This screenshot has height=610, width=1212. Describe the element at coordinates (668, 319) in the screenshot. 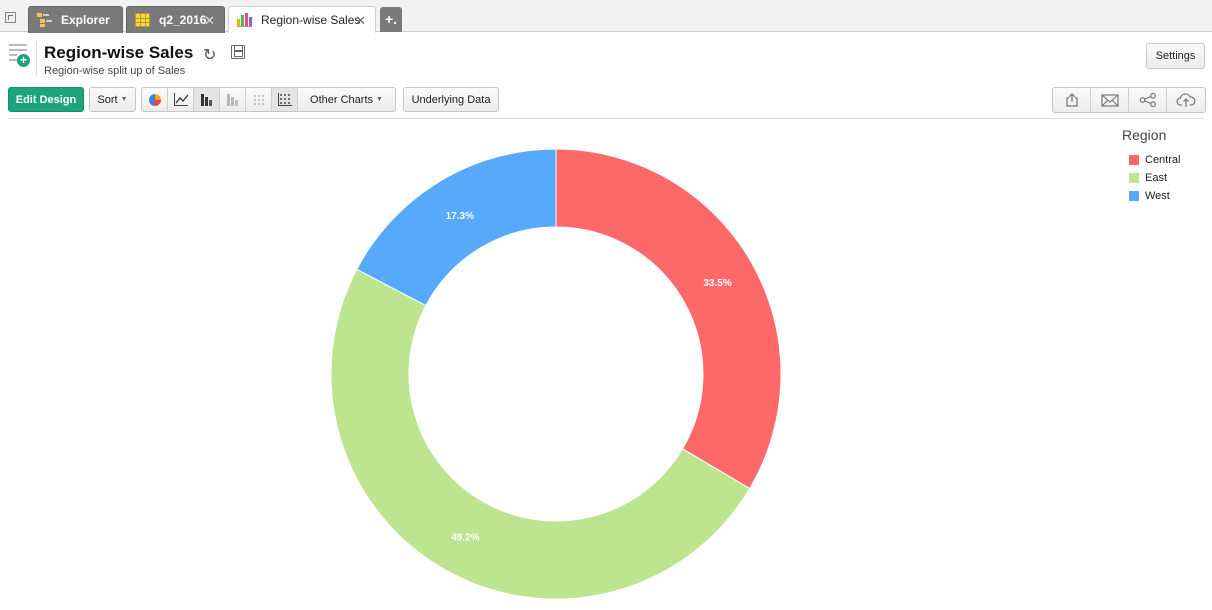

I see `donut-slice-central` at that location.